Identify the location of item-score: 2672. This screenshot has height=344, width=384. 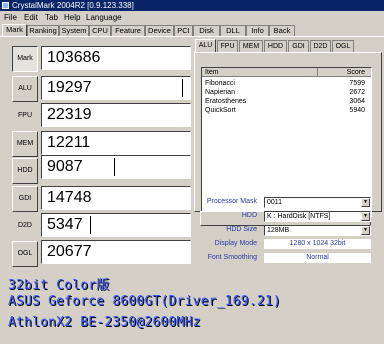
(357, 92).